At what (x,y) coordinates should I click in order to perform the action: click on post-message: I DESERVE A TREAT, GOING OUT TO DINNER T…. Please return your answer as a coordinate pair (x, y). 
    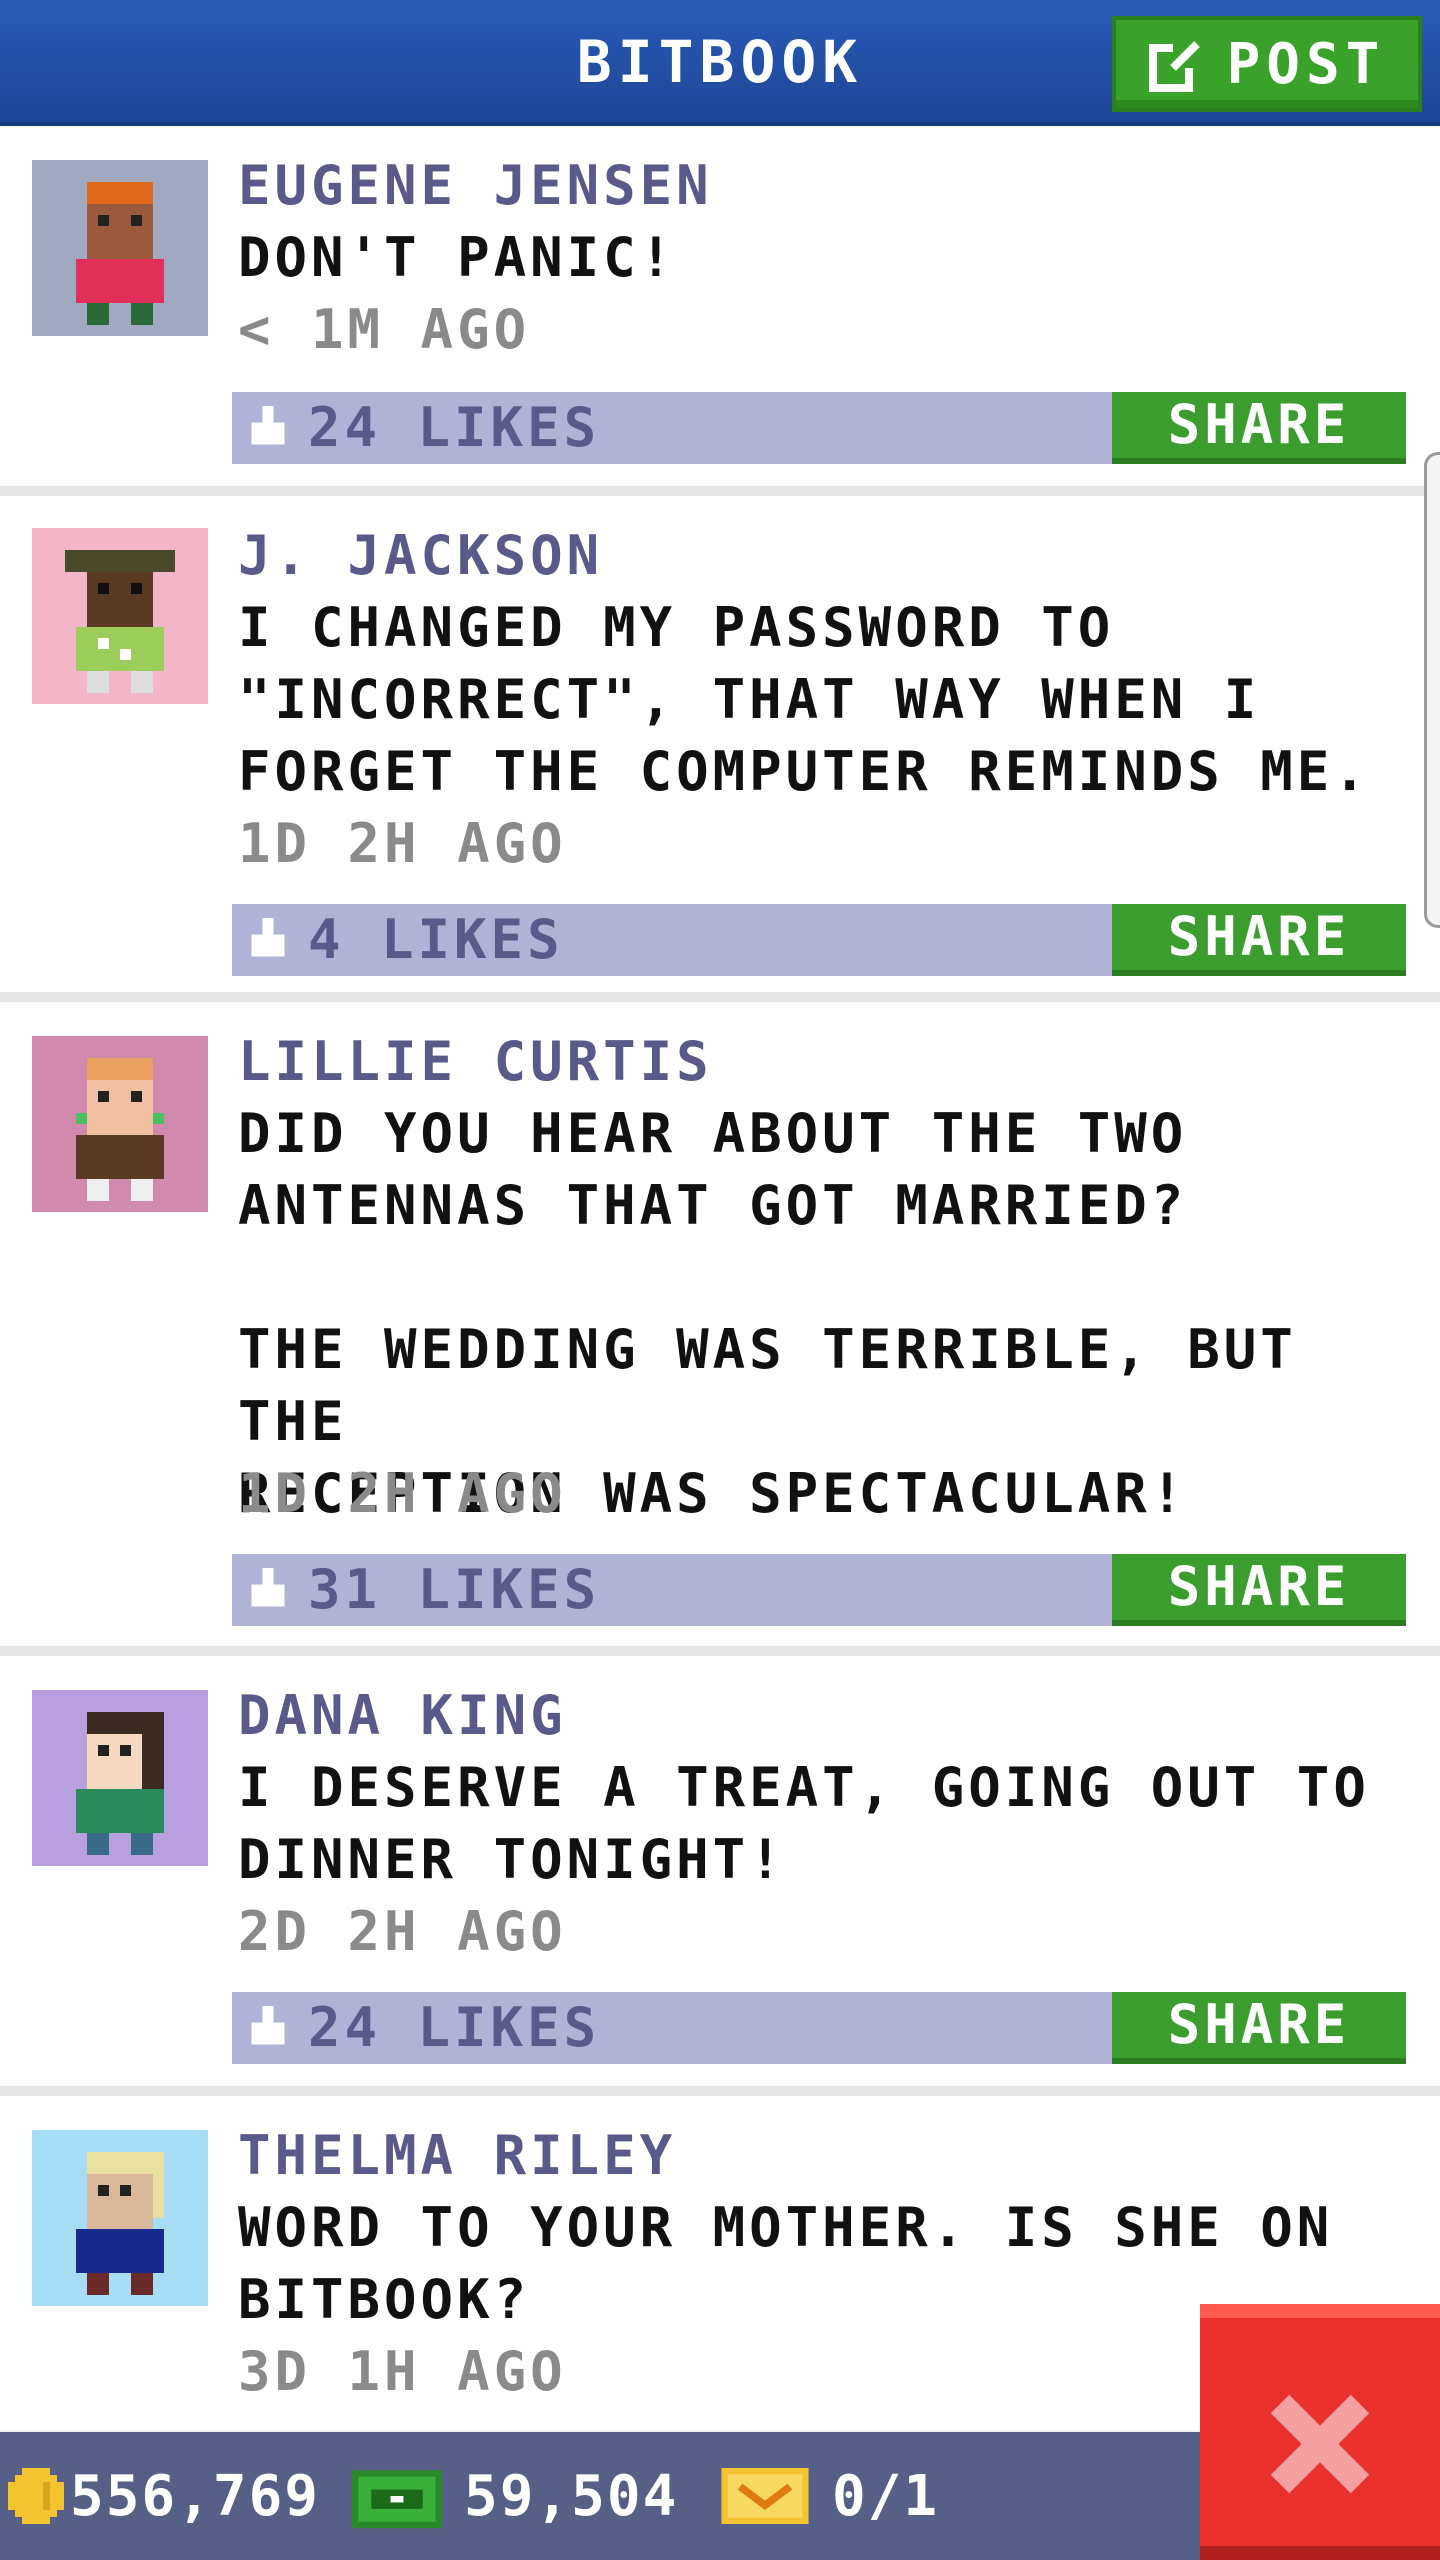
    Looking at the image, I should click on (804, 1823).